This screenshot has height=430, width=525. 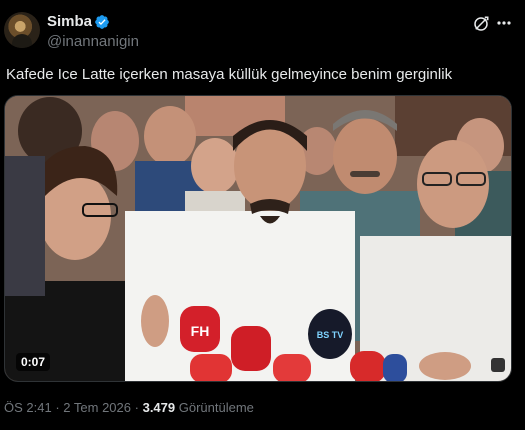 I want to click on views-label: Görüntüleme, so click(x=216, y=407).